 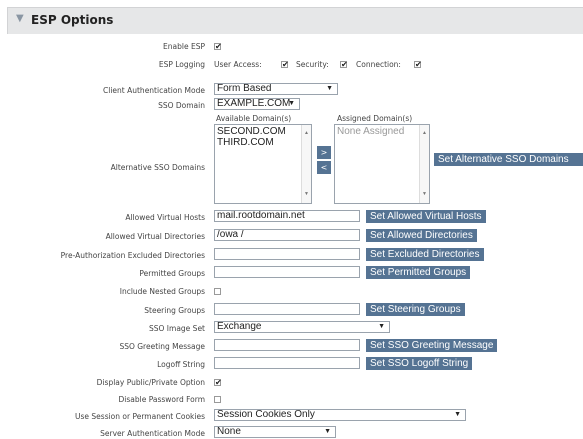 What do you see at coordinates (263, 164) in the screenshot?
I see `available-domains-list: SECOND.COM THIRD.COM ▲ ▼` at bounding box center [263, 164].